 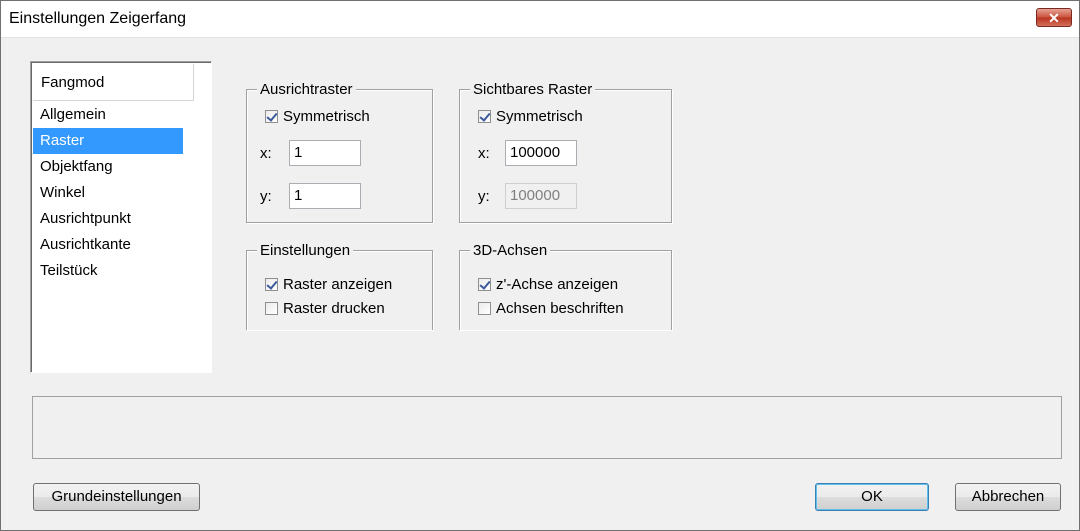 I want to click on list-header-label: Fangmod, so click(x=73, y=82).